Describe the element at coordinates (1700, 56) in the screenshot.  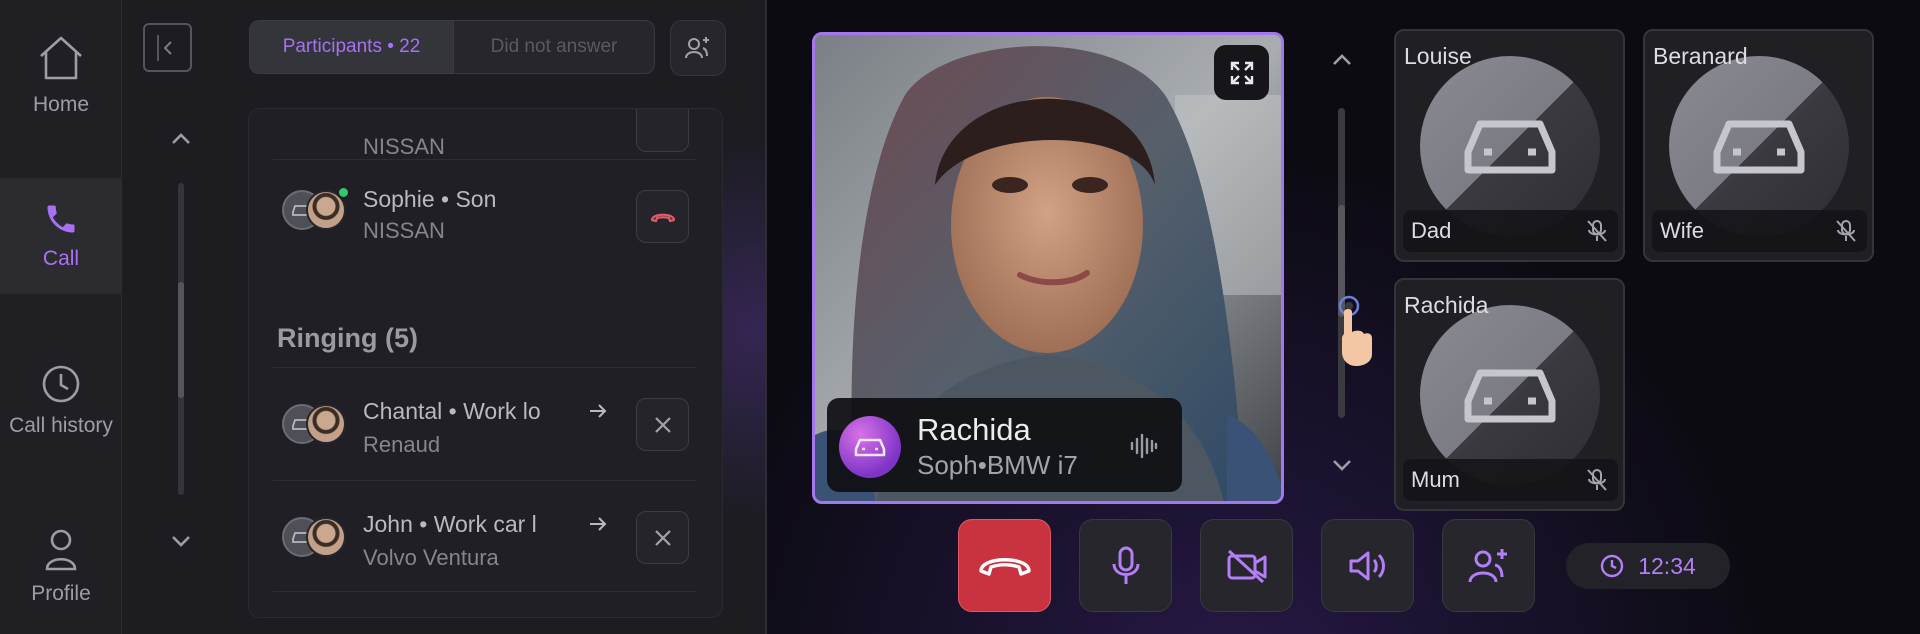
I see `tile-name: Beranard` at that location.